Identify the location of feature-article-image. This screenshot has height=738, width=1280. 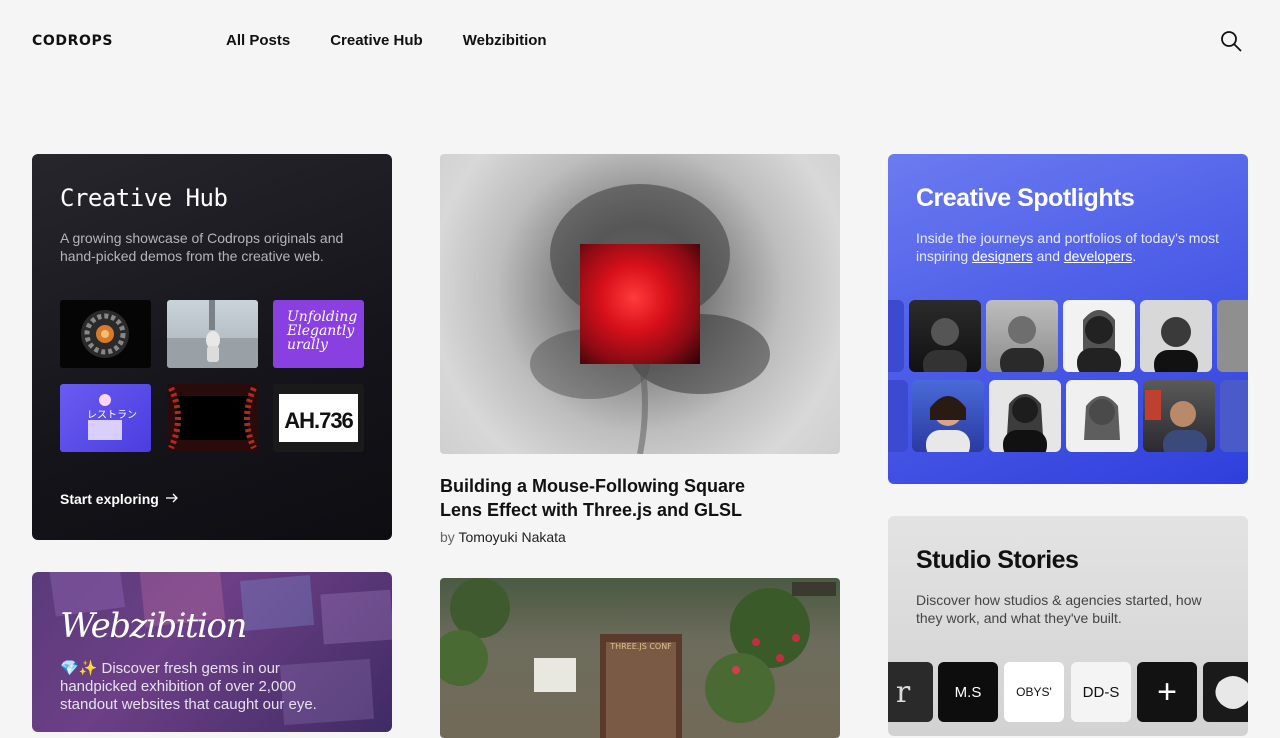
(640, 304).